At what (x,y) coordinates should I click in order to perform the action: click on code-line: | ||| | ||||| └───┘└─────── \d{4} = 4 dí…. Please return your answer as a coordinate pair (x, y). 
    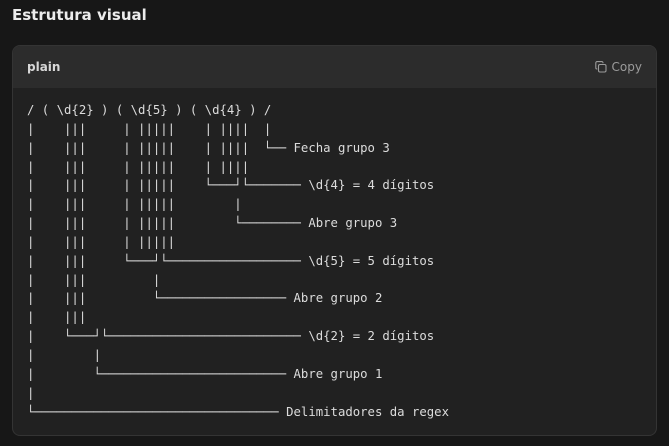
    Looking at the image, I should click on (231, 185).